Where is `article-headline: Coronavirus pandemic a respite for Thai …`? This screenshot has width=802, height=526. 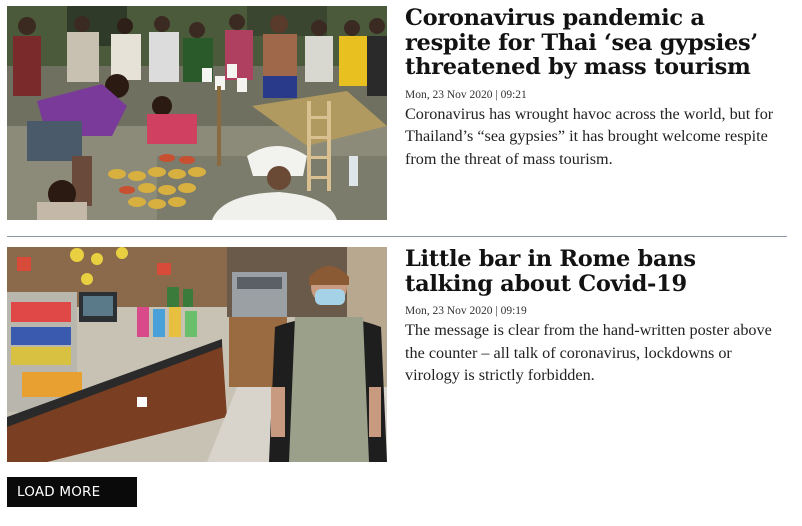 article-headline: Coronavirus pandemic a respite for Thai … is located at coordinates (597, 43).